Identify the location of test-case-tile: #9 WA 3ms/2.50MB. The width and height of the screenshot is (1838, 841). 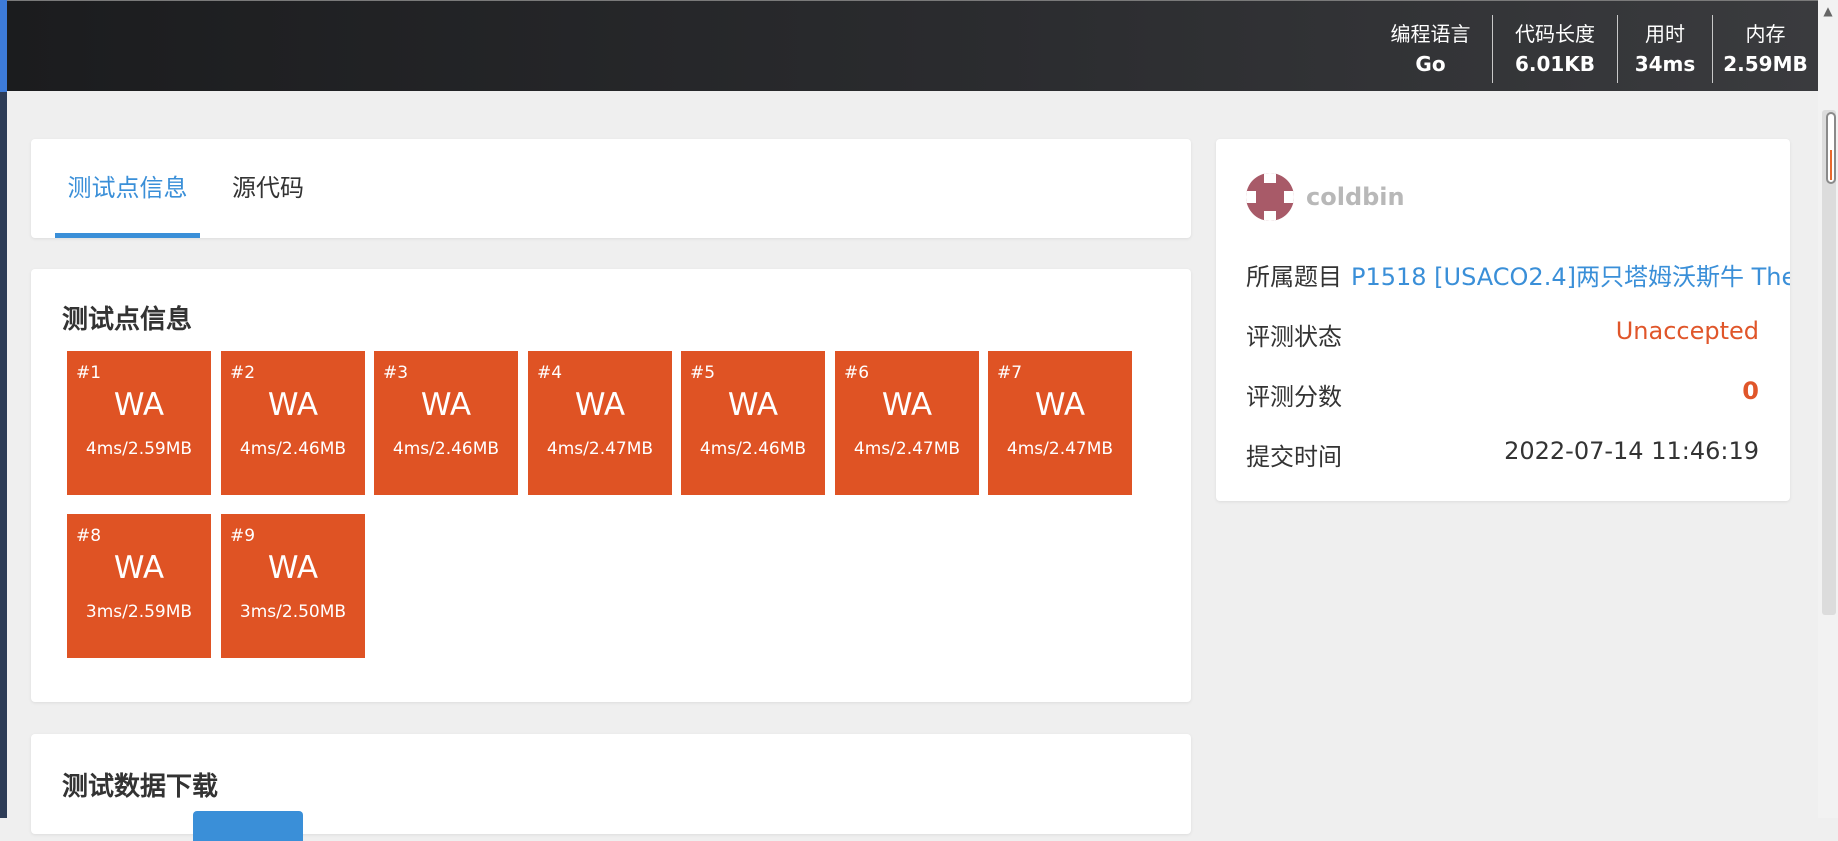
(293, 586).